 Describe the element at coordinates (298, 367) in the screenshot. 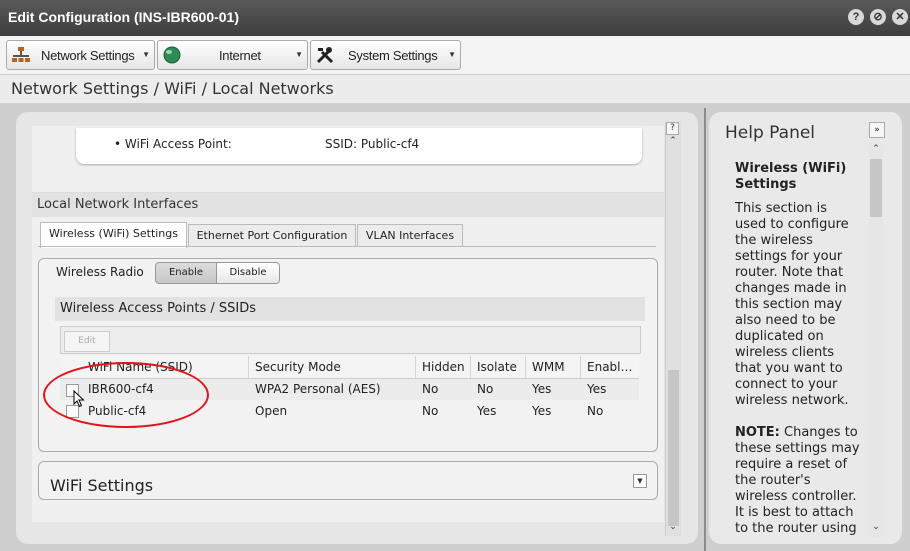

I see `col-security: Security Mode` at that location.